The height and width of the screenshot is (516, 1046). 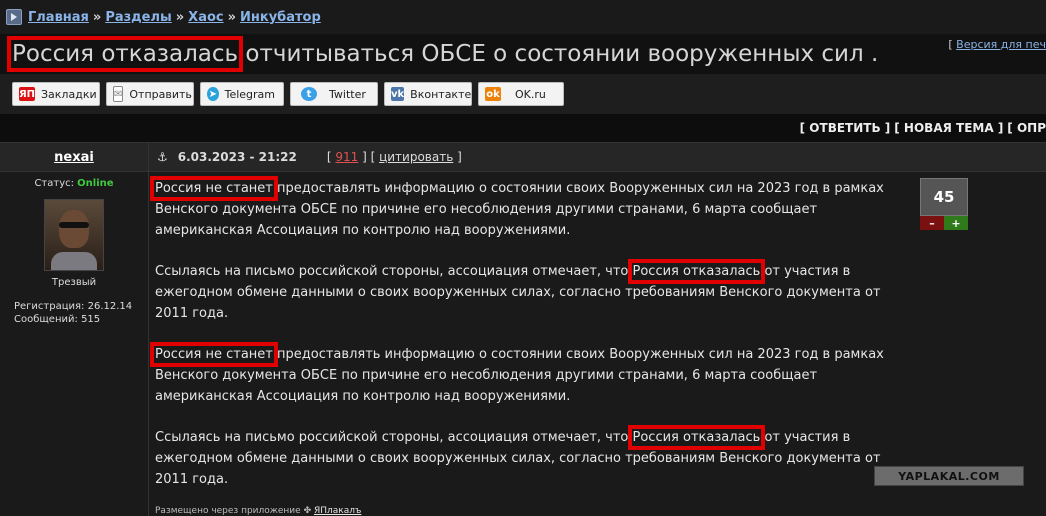 I want to click on post-rating: 45 – +, so click(x=944, y=204).